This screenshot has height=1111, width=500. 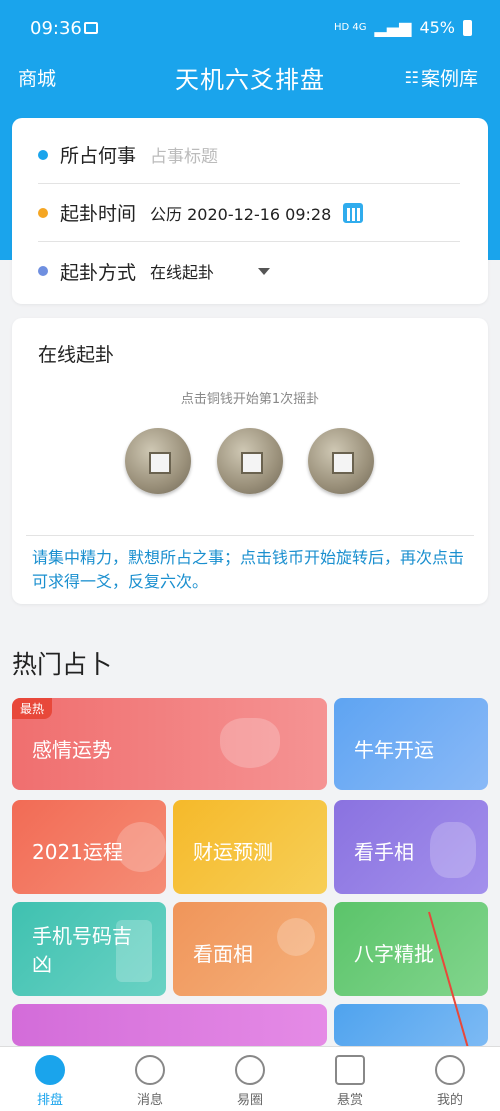 I want to click on taiji-icon, so click(x=50, y=1070).